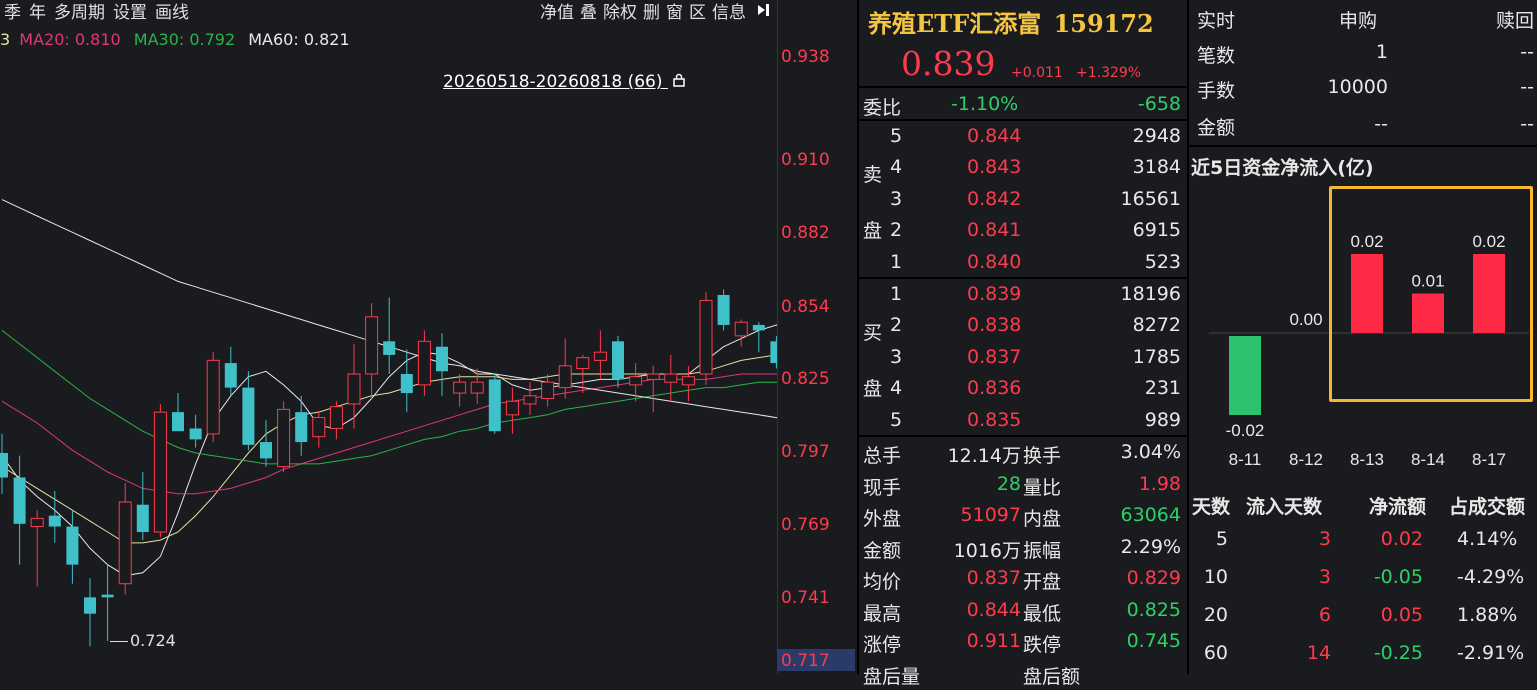 This screenshot has width=1537, height=690. I want to click on flow-date-label: 8-13, so click(1367, 459).